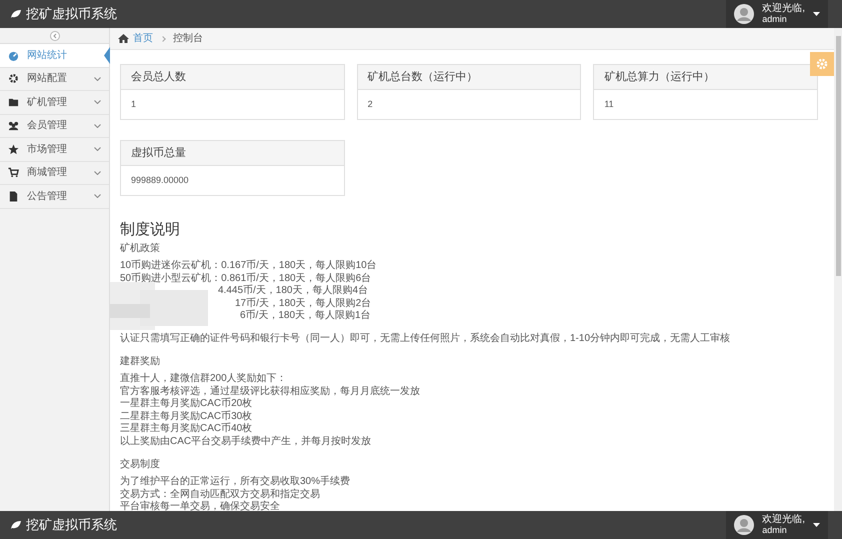 Image resolution: width=842 pixels, height=539 pixels. Describe the element at coordinates (187, 404) in the screenshot. I see `text-line: 一星群主每月奖励CAC币20枚` at that location.